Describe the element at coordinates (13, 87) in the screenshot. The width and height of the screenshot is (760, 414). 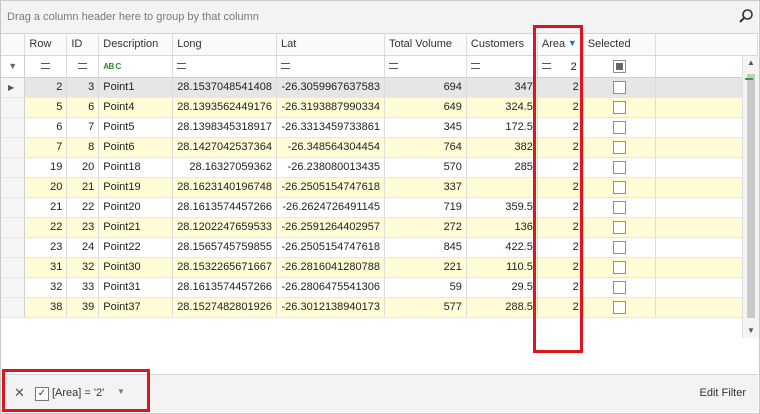
I see `row-indicator: ▶` at that location.